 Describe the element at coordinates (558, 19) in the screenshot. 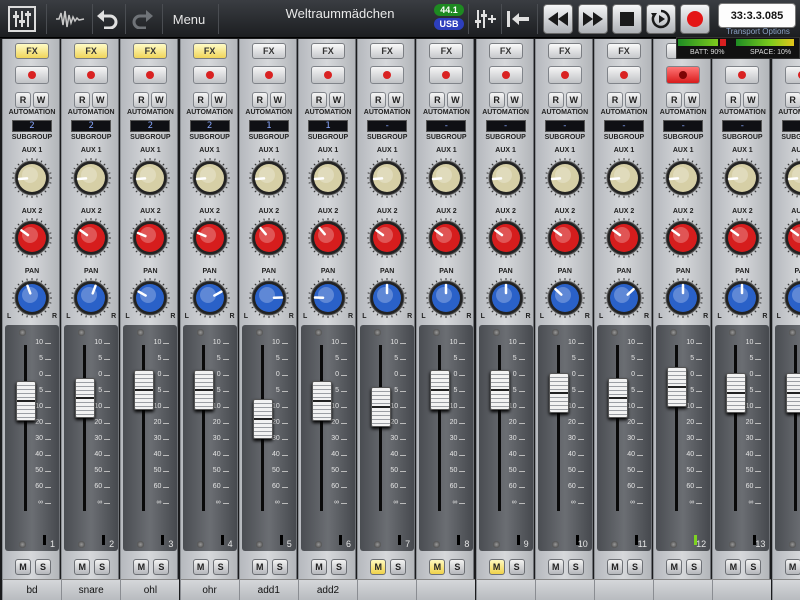

I see `rewind-button` at that location.